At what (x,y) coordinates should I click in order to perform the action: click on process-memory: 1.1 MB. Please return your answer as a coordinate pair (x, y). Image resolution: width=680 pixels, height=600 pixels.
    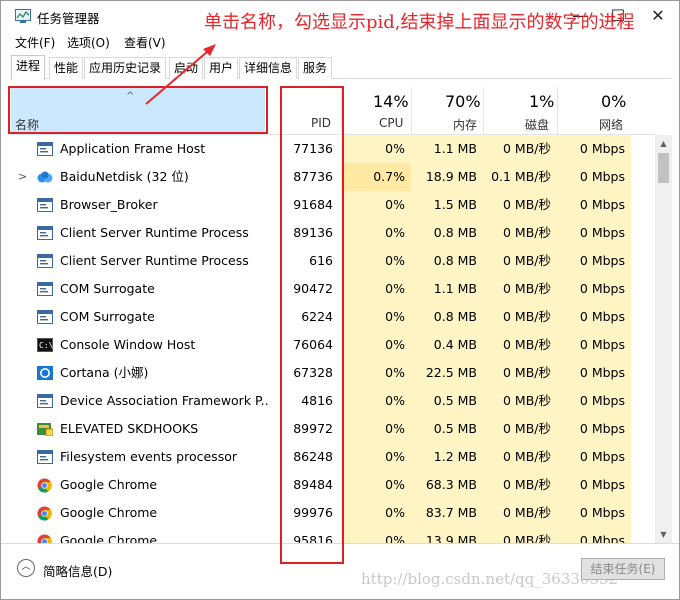
    Looking at the image, I should click on (447, 289).